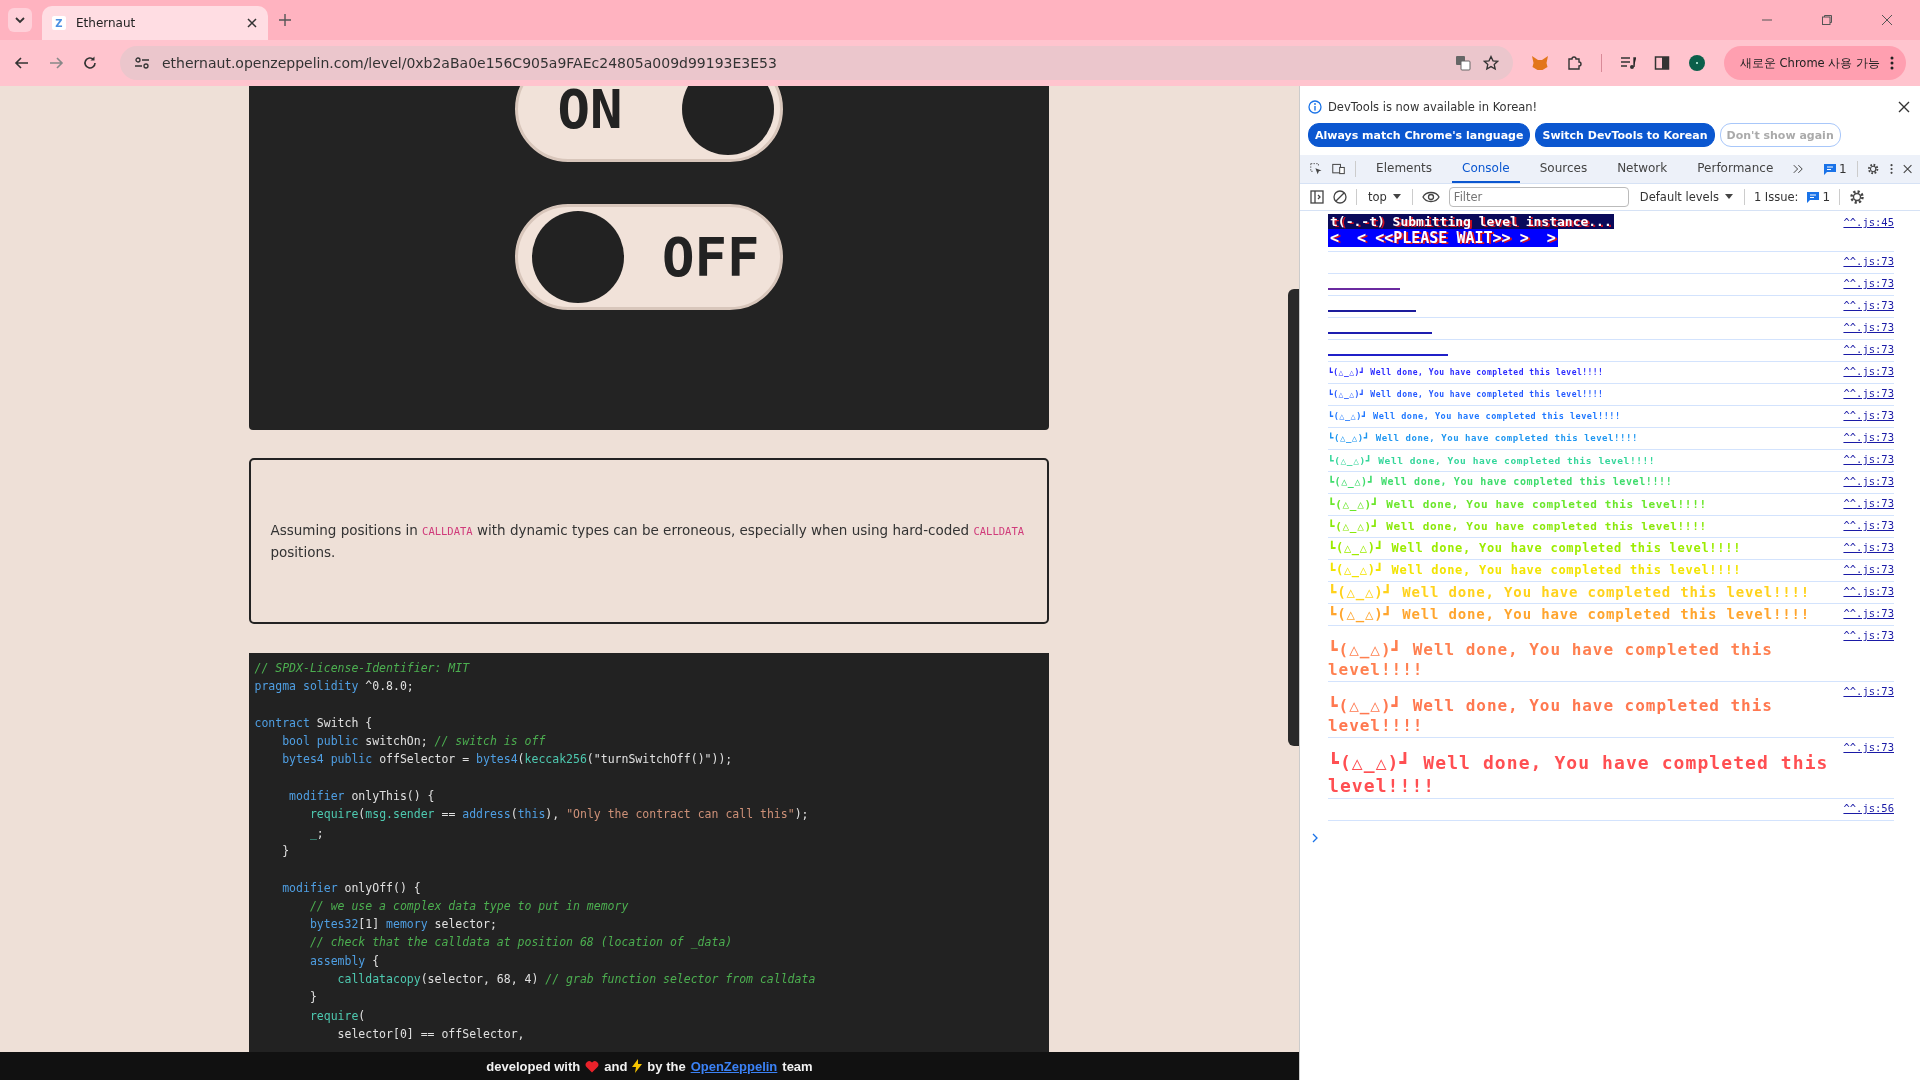 This screenshot has height=1080, width=1920. What do you see at coordinates (1316, 838) in the screenshot?
I see `prompt-chevron-icon` at bounding box center [1316, 838].